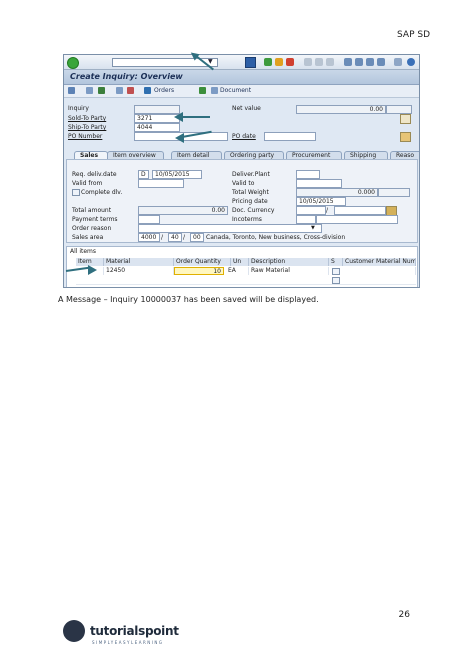 Image resolution: width=474 pixels, height=670 pixels. Describe the element at coordinates (202, 90) in the screenshot. I see `excel-icon` at that location.